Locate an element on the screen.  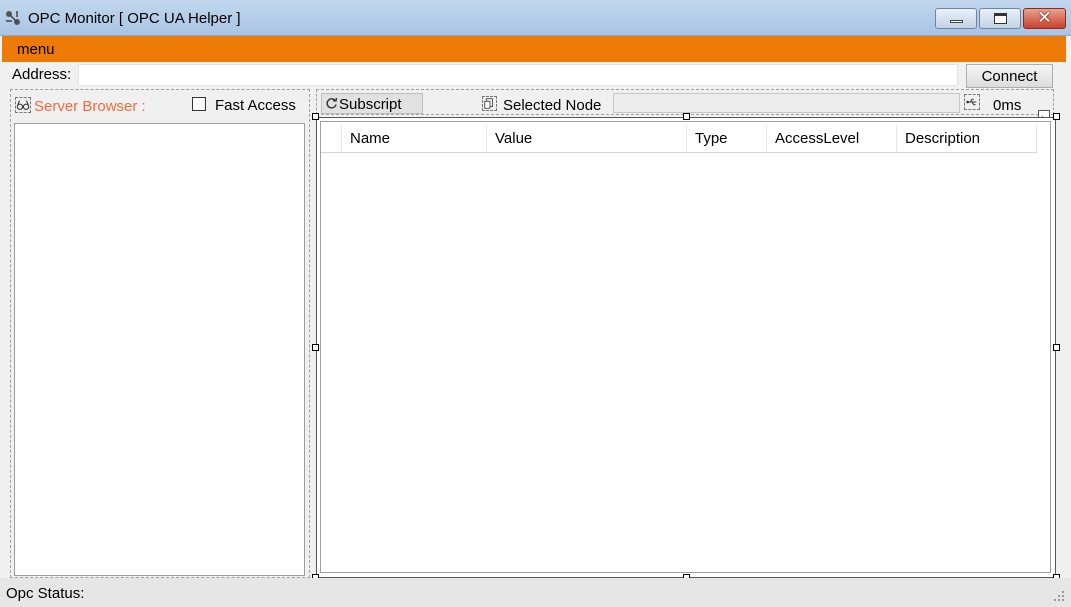
column-header-name: Name is located at coordinates (414, 138).